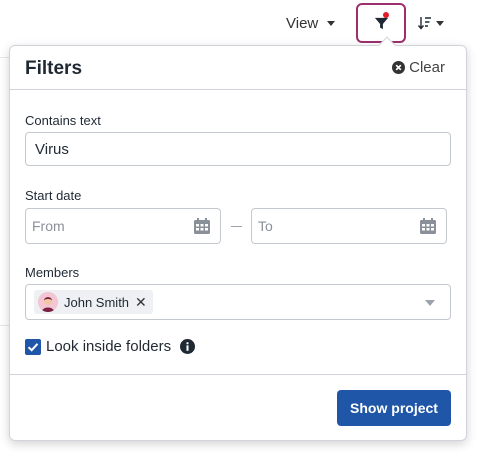 This screenshot has width=478, height=453. I want to click on toolbar: View, so click(239, 23).